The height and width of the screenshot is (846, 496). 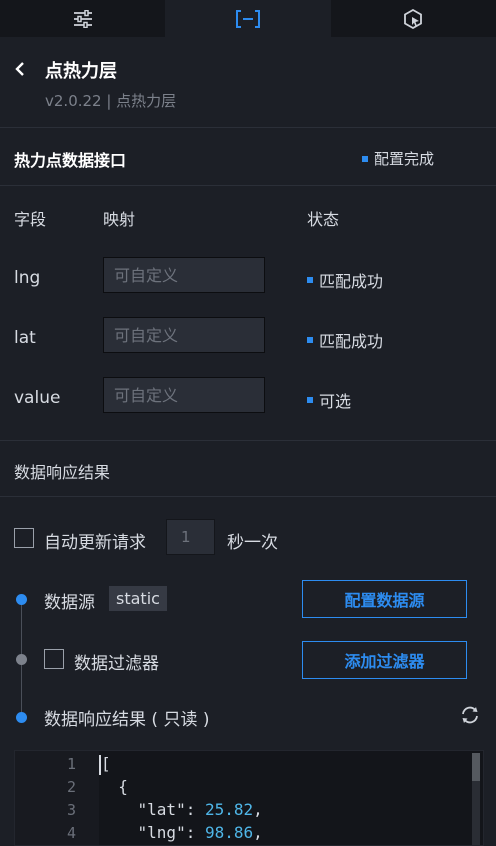 I want to click on code-number: 98.86, so click(x=229, y=832).